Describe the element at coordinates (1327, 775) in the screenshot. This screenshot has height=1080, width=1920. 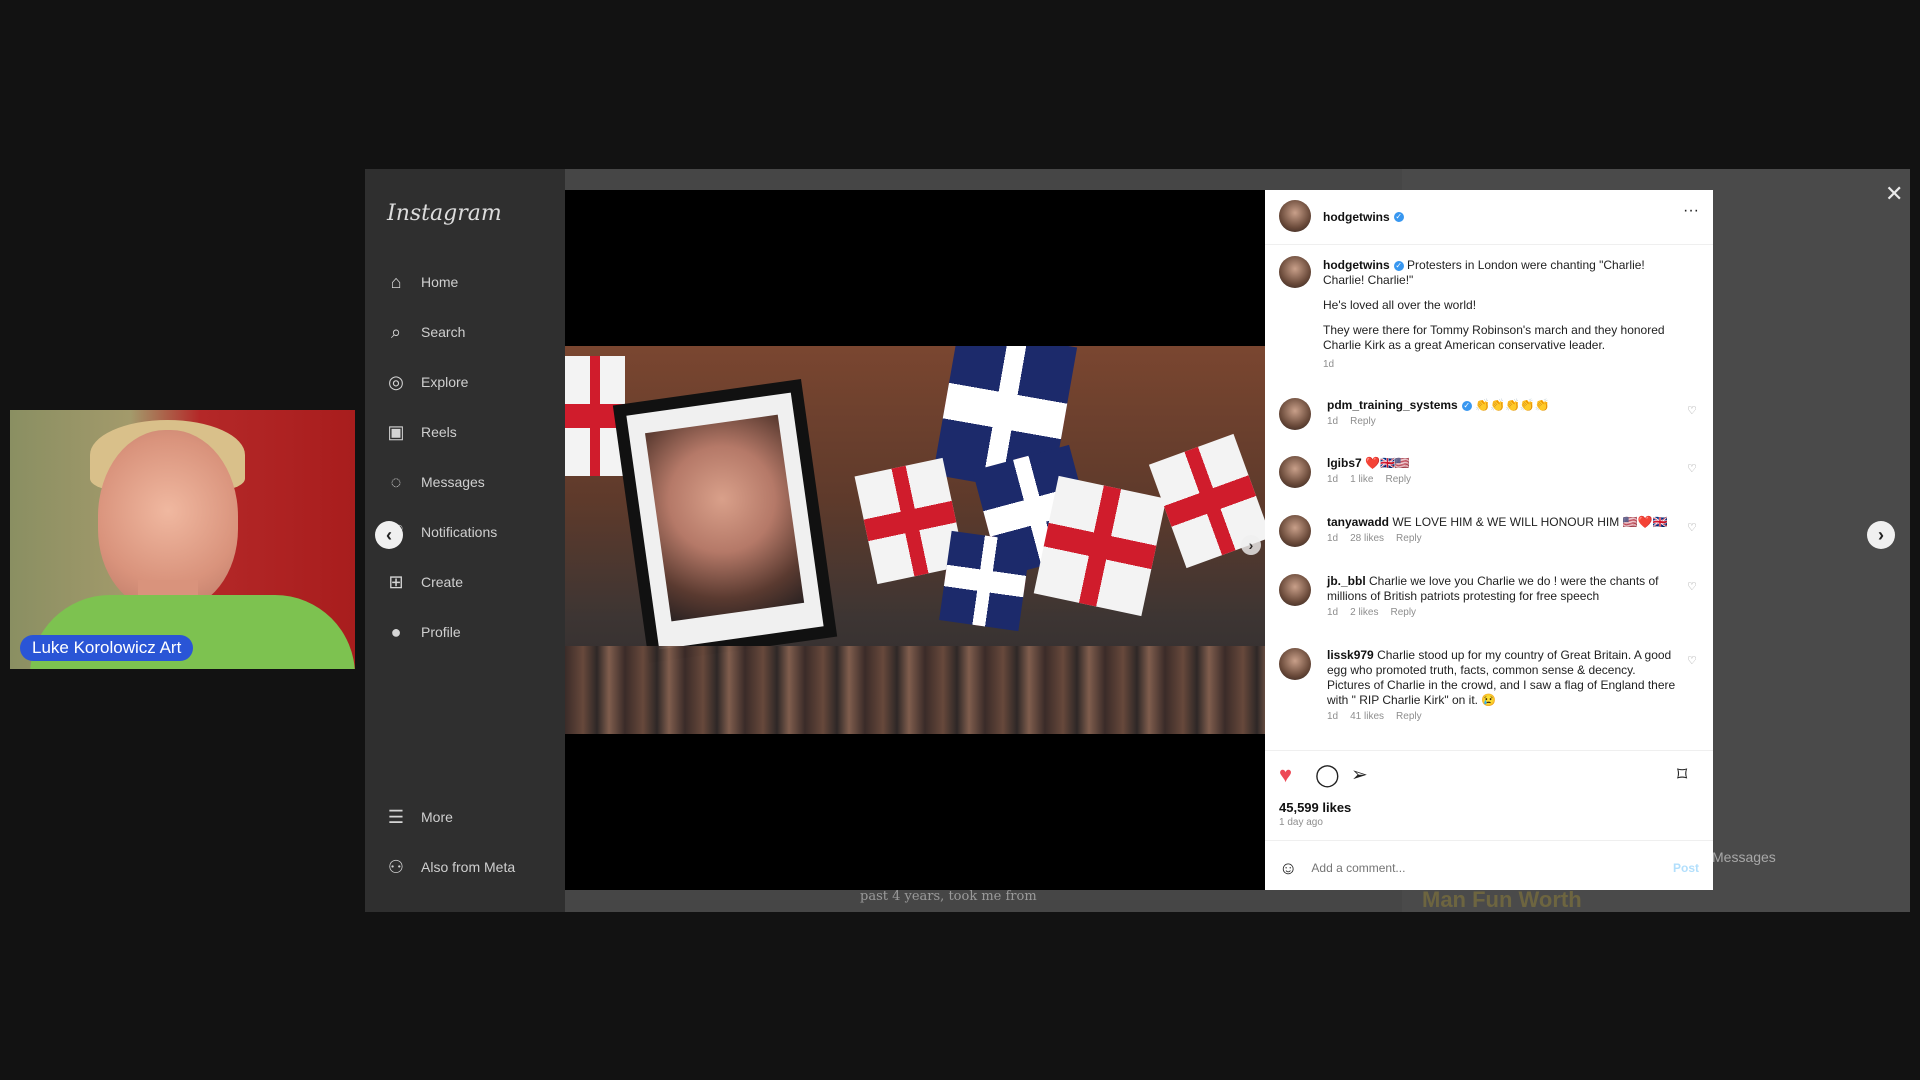
I see `comment-icon: ◯` at that location.